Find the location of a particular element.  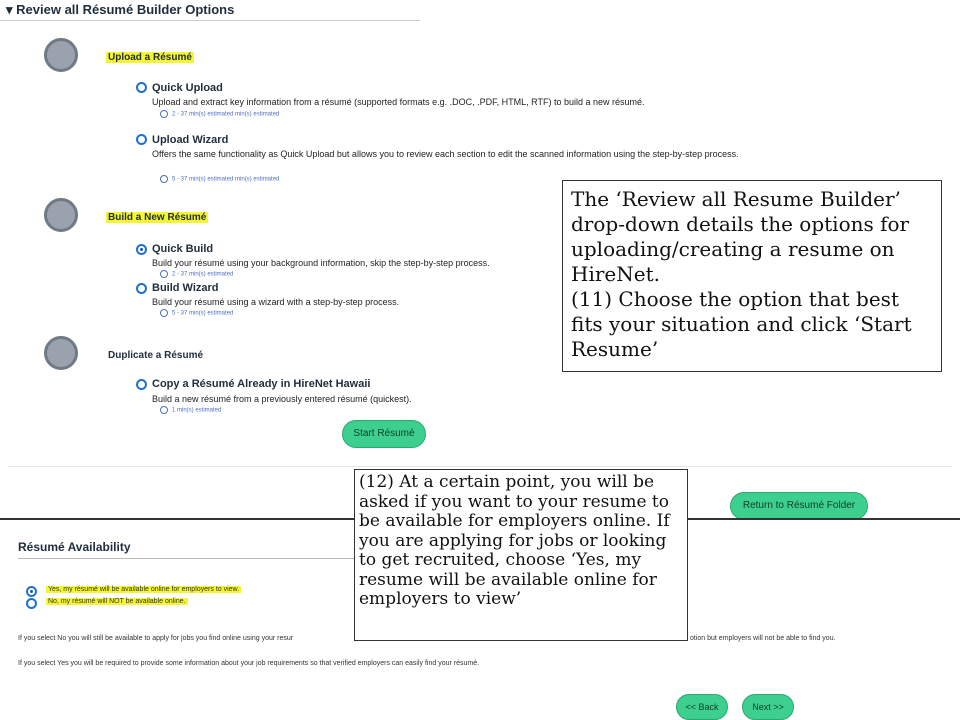

quick-upload-title: Quick Upload is located at coordinates (187, 88).